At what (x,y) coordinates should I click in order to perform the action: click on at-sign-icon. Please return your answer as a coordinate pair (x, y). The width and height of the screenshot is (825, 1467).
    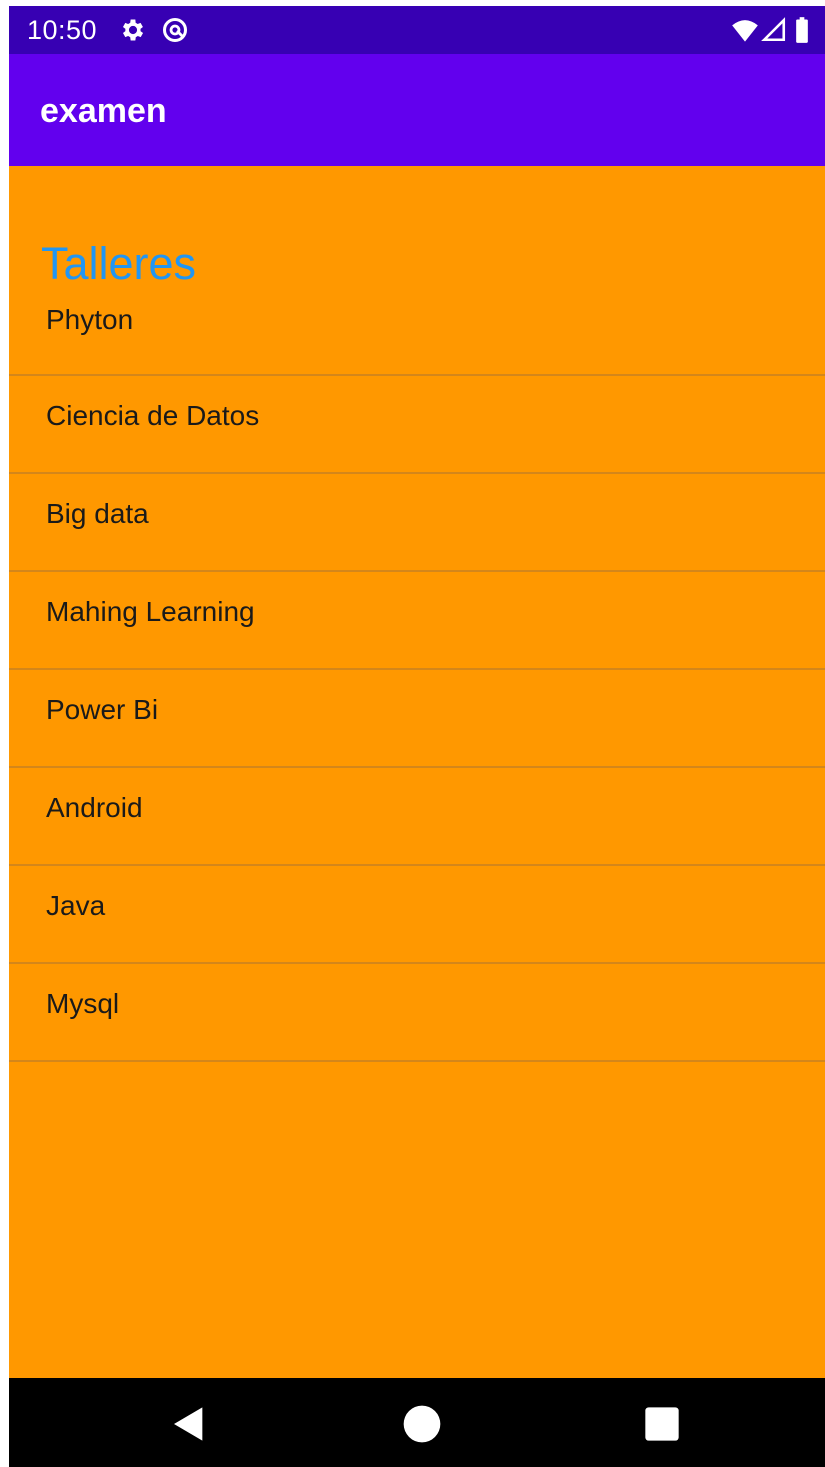
    Looking at the image, I should click on (175, 30).